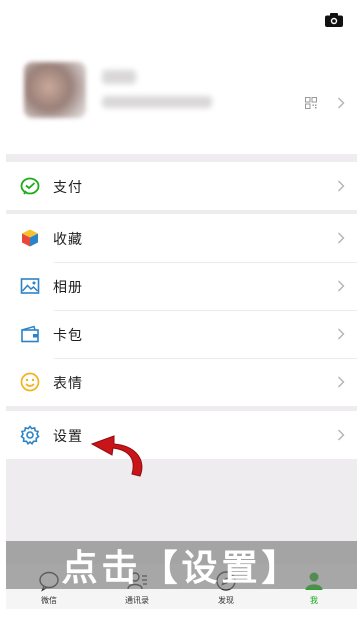  What do you see at coordinates (116, 456) in the screenshot?
I see `pointer-arrow-icon` at bounding box center [116, 456].